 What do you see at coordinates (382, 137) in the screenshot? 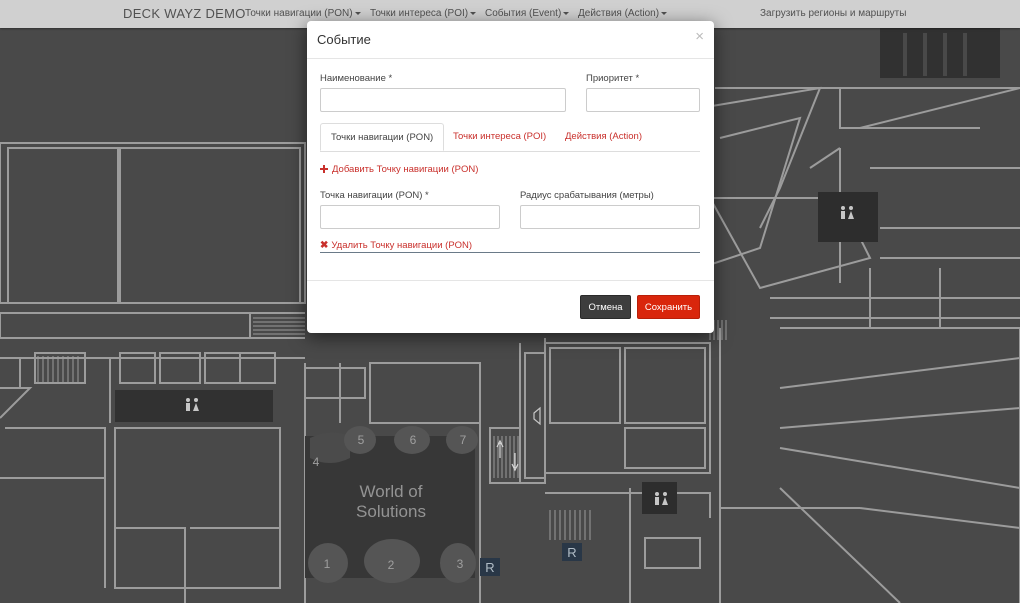
I see `tab-pon: Точки навигации (PON)` at bounding box center [382, 137].